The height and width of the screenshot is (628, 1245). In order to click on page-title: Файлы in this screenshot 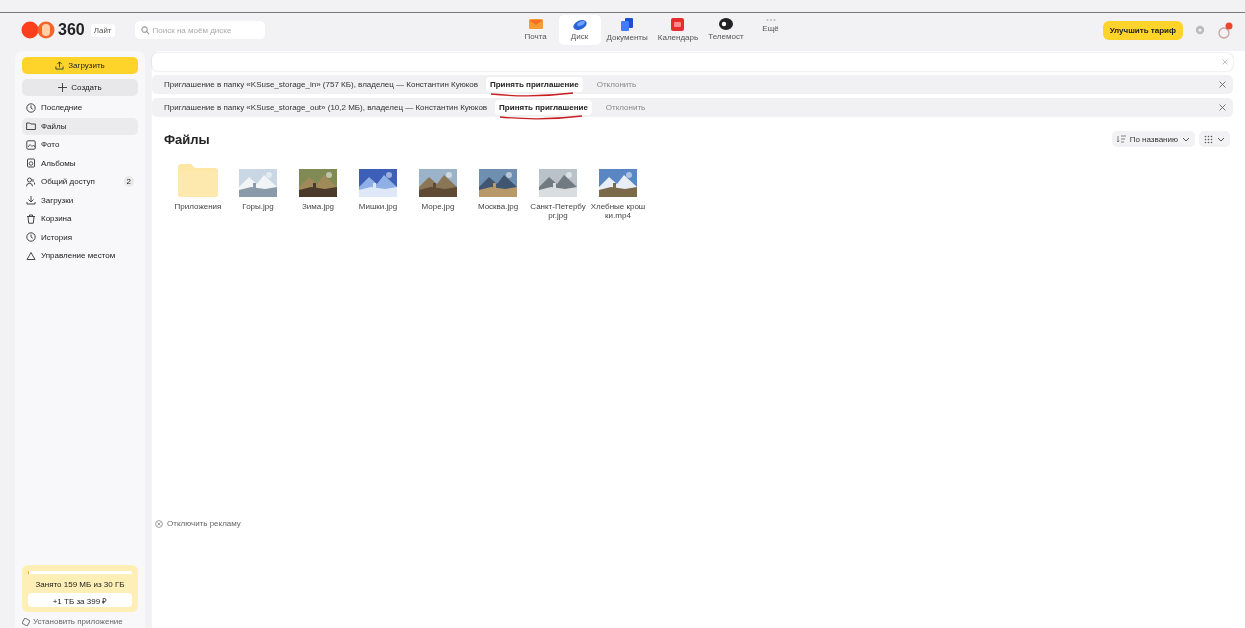, I will do `click(187, 139)`.